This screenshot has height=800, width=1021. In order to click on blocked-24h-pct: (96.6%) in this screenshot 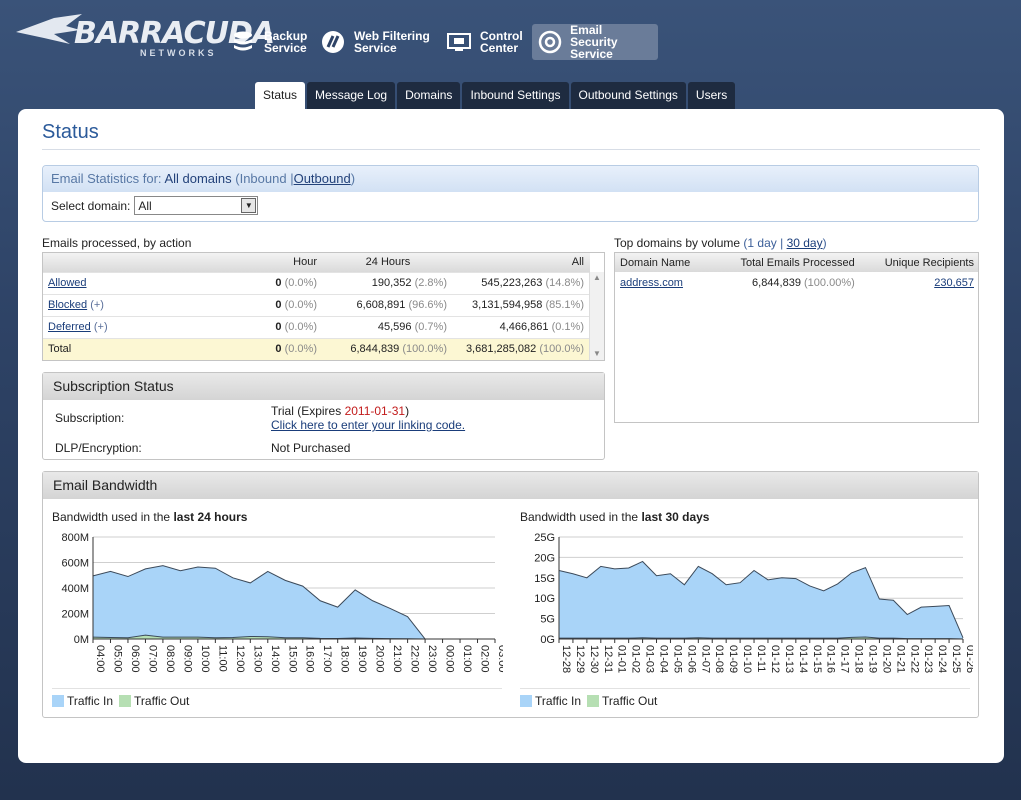, I will do `click(427, 305)`.